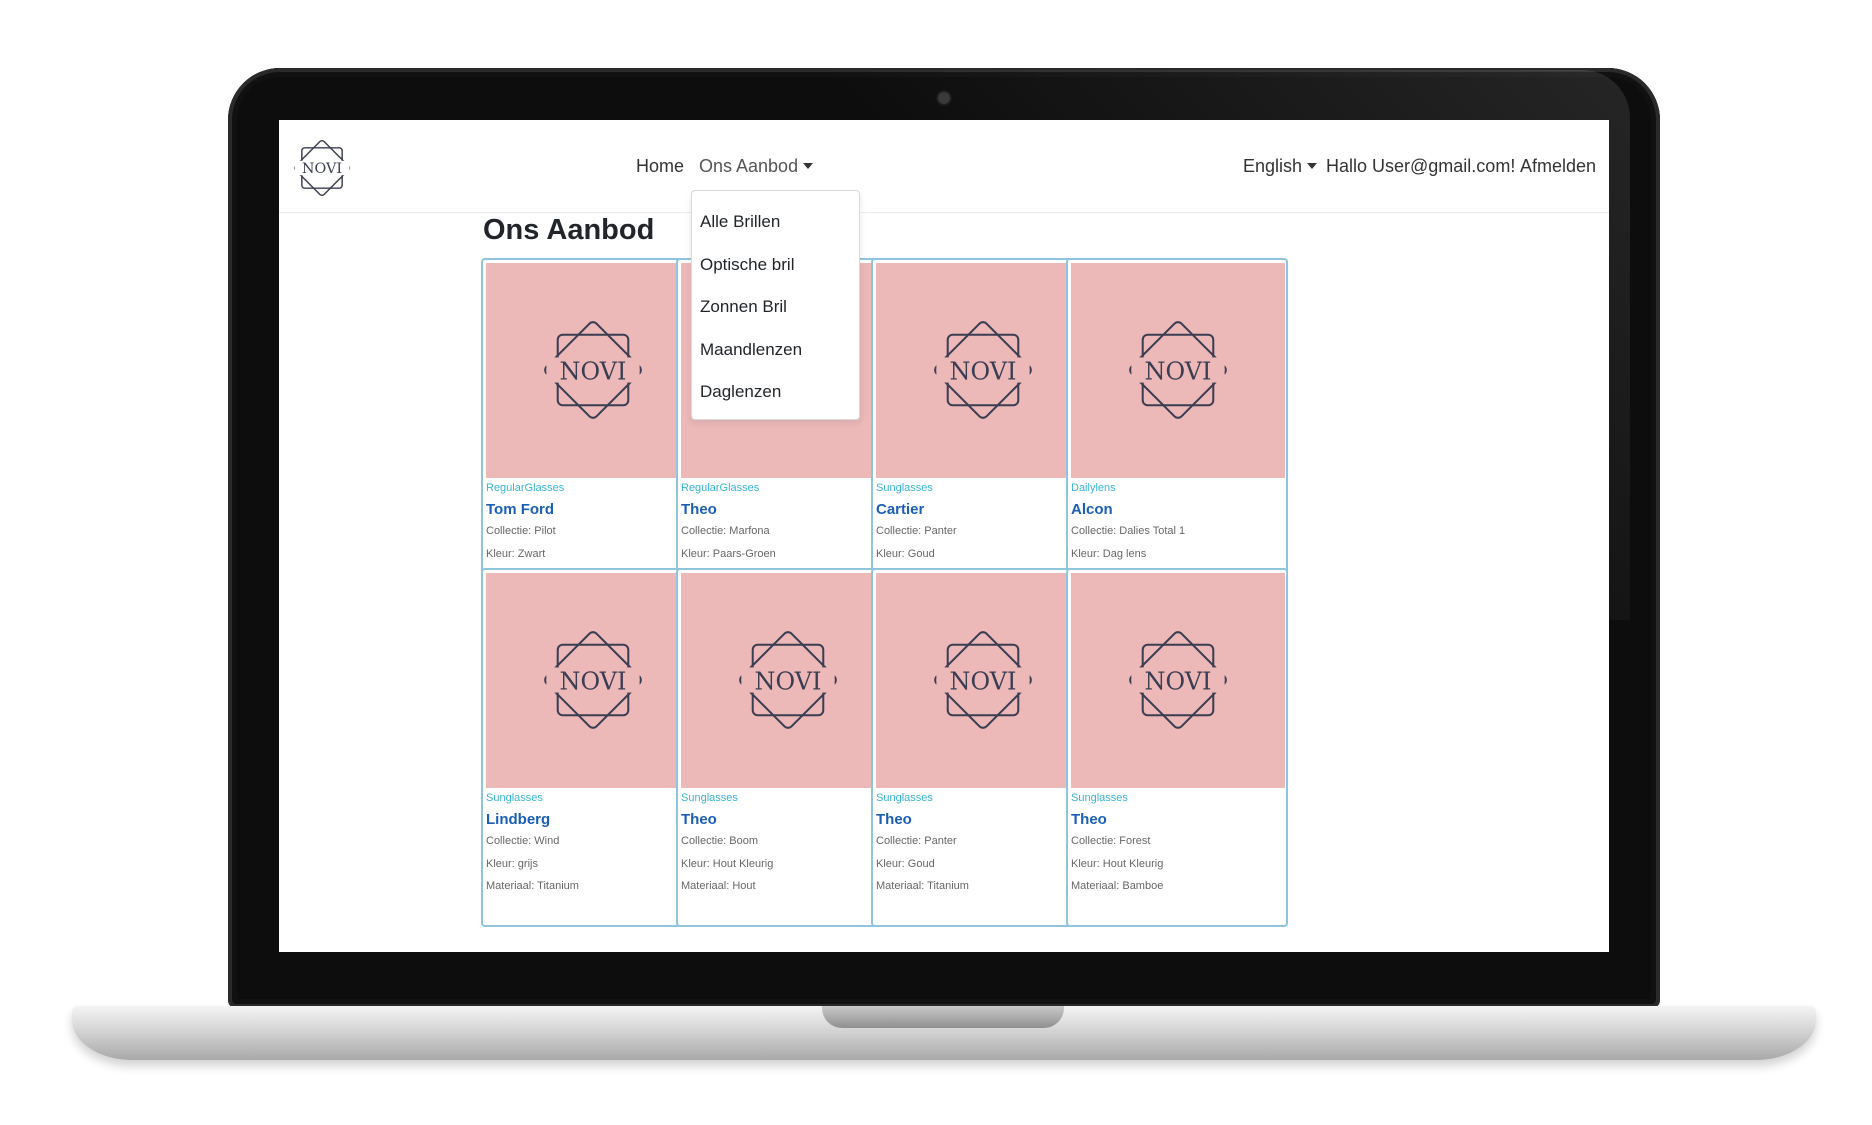  What do you see at coordinates (943, 1017) in the screenshot?
I see `laptop-base-notch` at bounding box center [943, 1017].